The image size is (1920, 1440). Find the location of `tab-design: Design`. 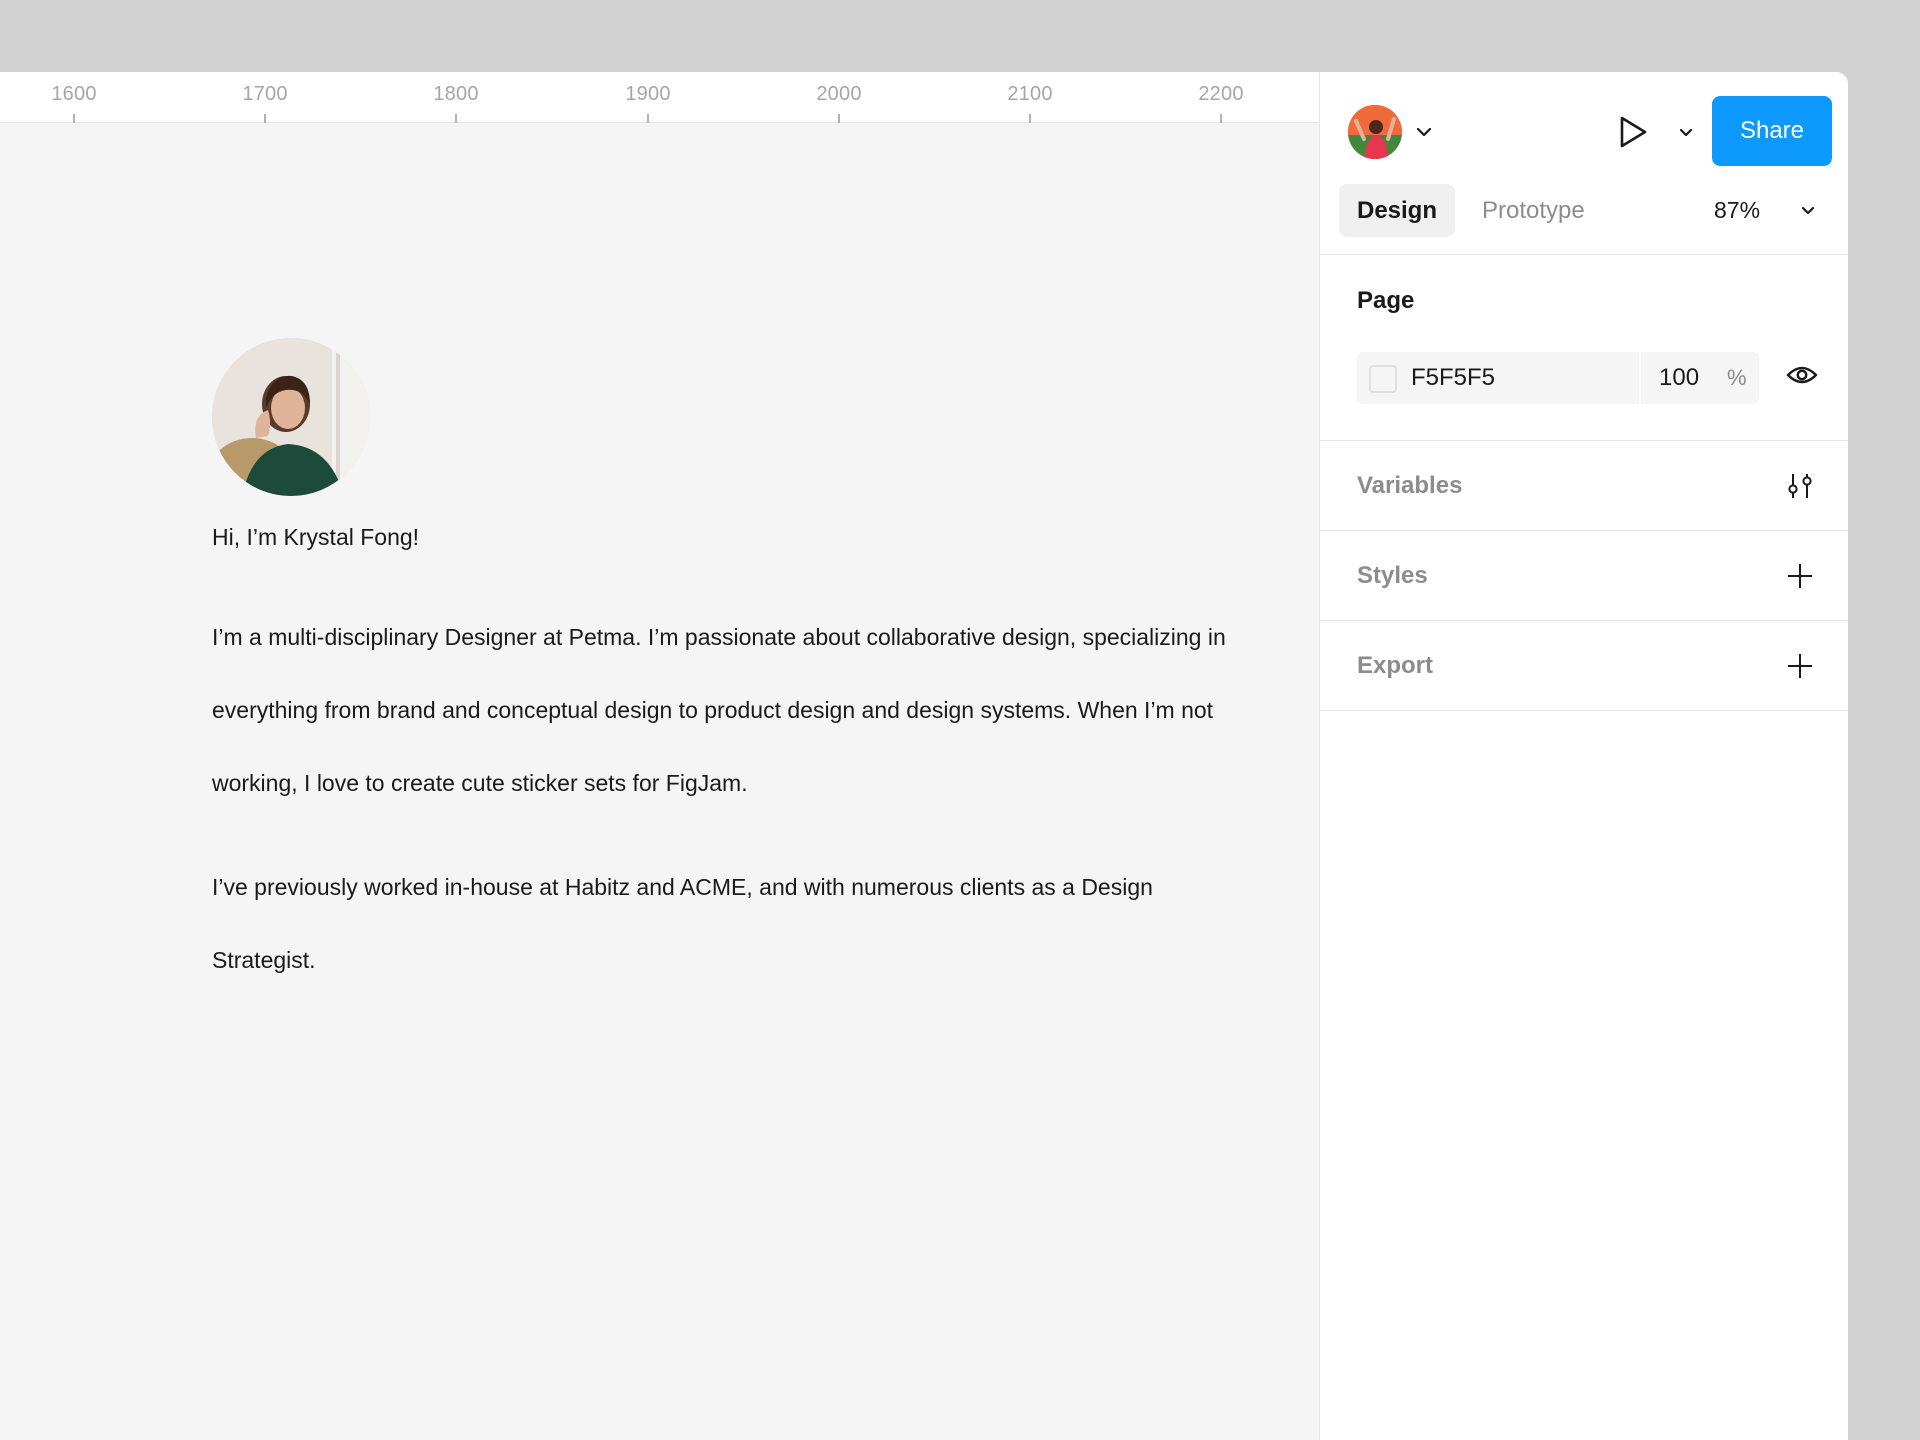

tab-design: Design is located at coordinates (1397, 210).